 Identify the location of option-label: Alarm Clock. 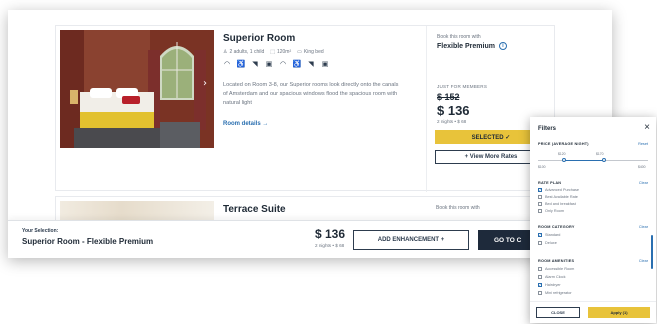
(555, 277).